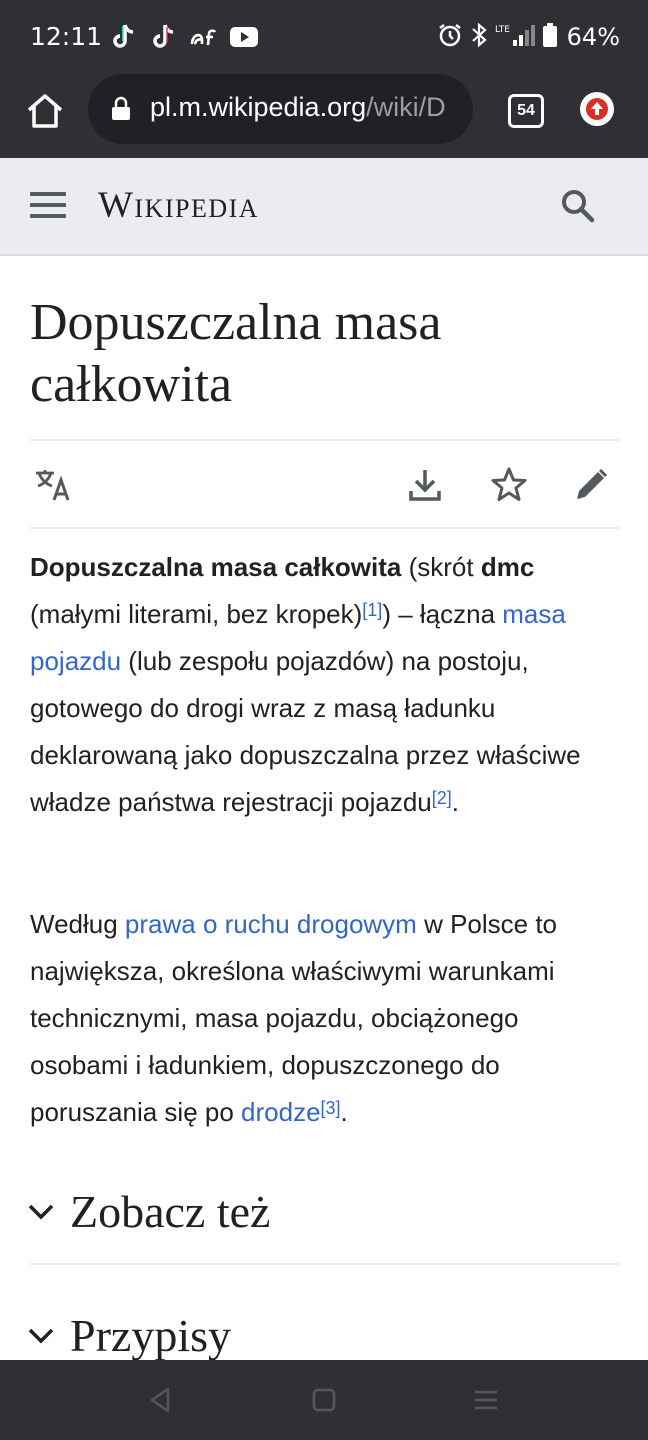 Image resolution: width=648 pixels, height=1440 pixels. Describe the element at coordinates (66, 36) in the screenshot. I see `status-time: 12:11` at that location.